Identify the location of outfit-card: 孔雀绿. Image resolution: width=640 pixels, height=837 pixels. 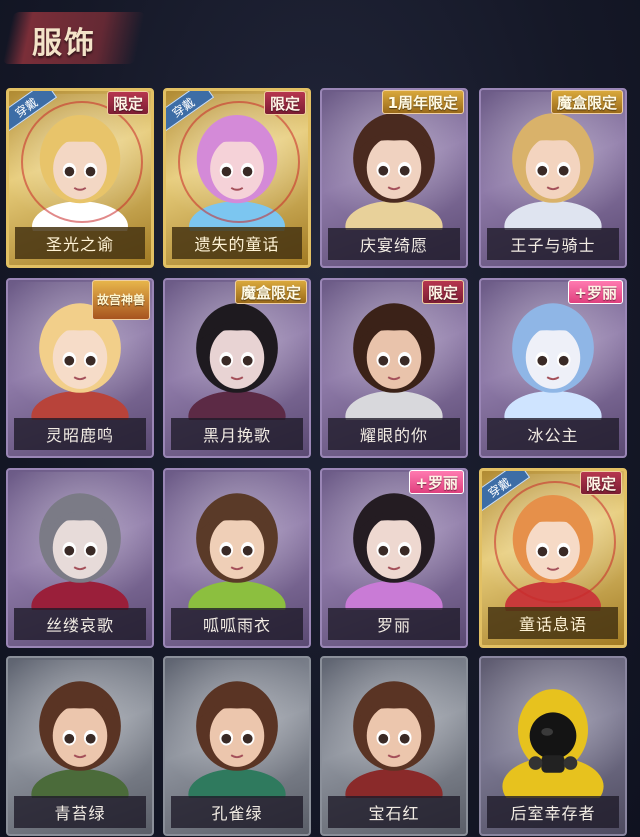
(237, 746).